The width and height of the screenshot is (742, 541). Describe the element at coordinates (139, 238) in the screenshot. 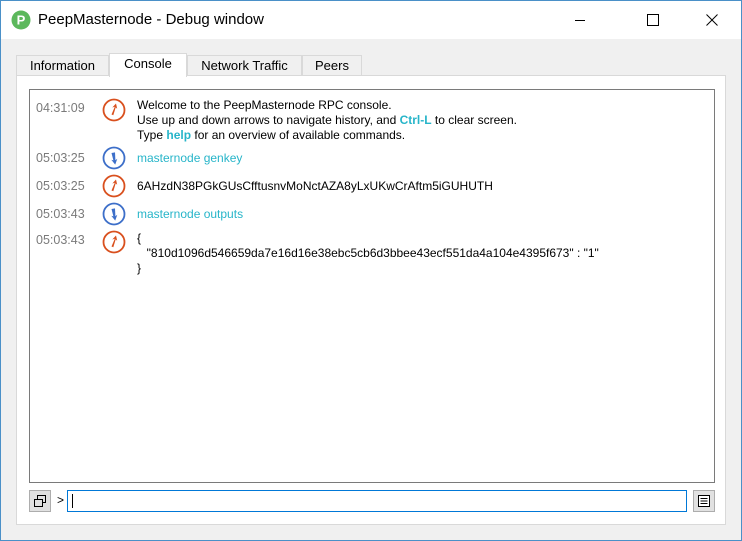

I see `json-open-brace: {` at that location.